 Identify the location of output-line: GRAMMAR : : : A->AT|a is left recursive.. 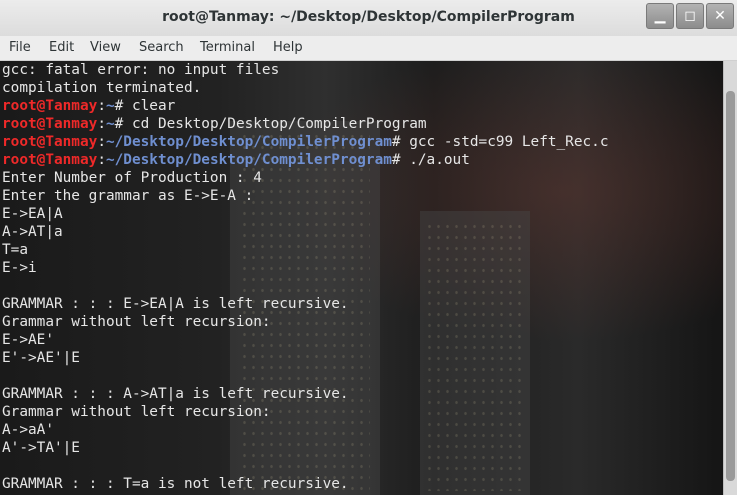
(175, 394).